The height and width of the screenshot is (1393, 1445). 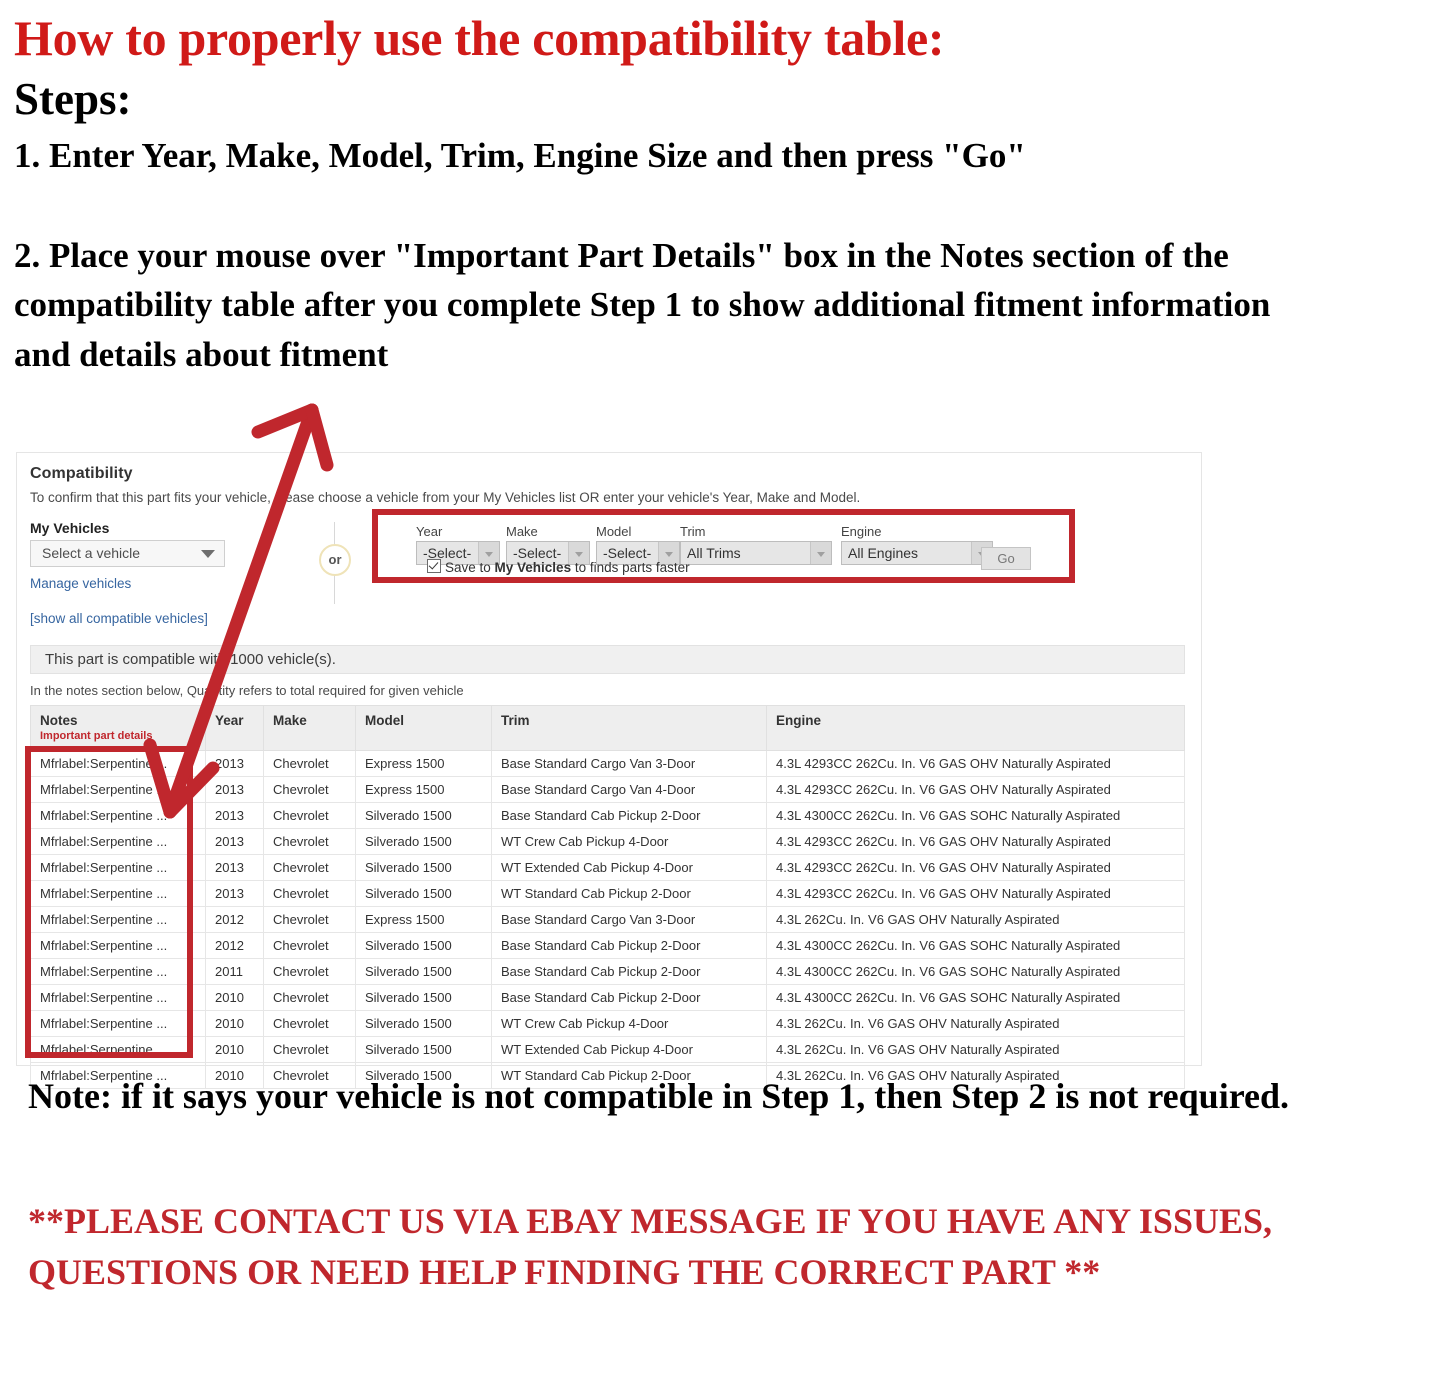 I want to click on save-text-bold: My Vehicles, so click(x=533, y=567).